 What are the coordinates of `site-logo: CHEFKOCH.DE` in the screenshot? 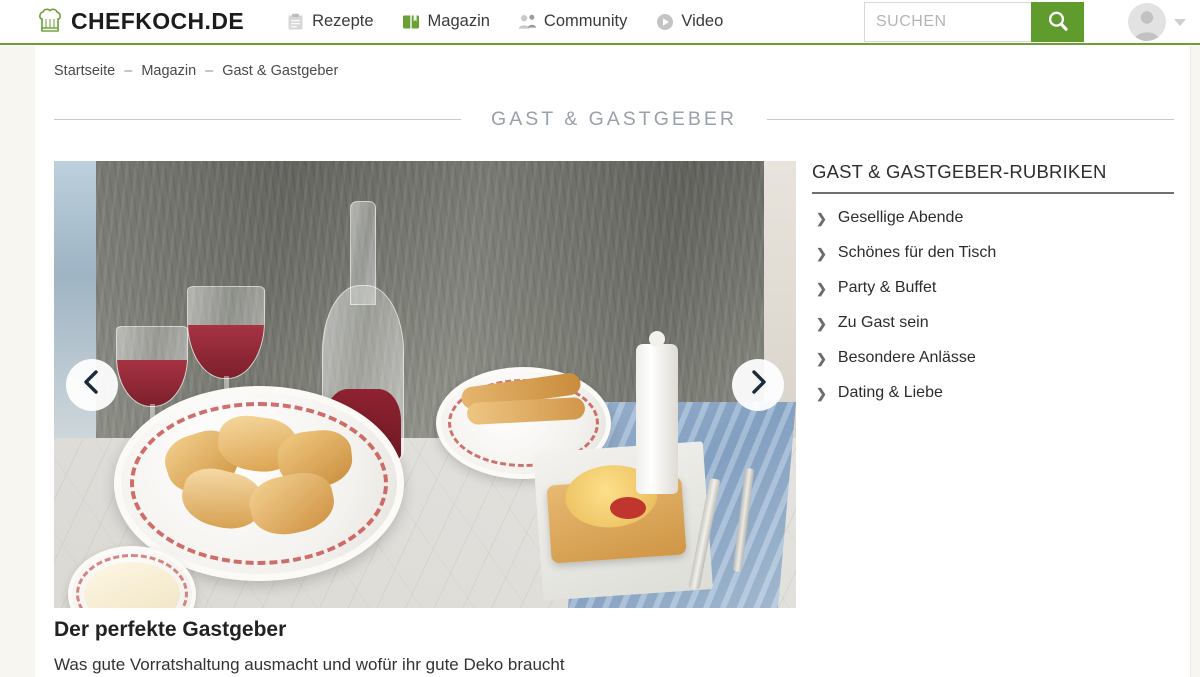 It's located at (141, 22).